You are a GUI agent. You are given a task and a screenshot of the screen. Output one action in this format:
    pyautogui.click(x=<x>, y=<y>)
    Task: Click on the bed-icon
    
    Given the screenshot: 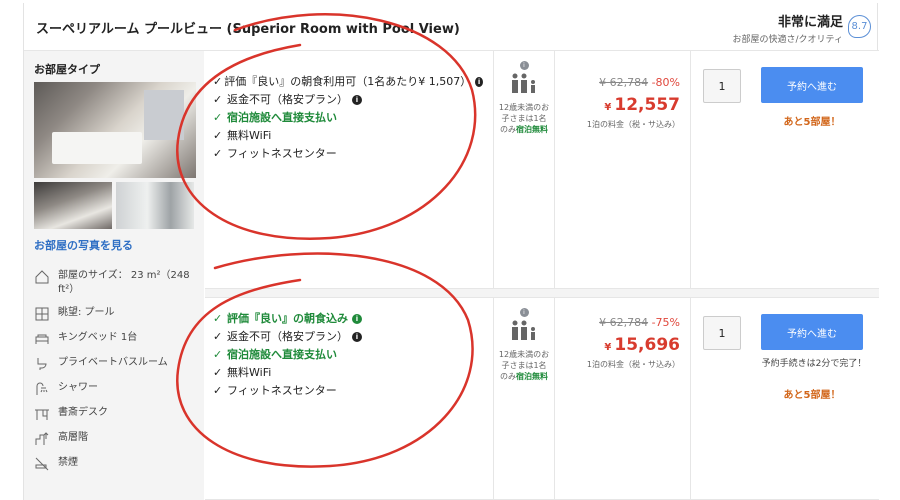 What is the action you would take?
    pyautogui.click(x=42, y=339)
    